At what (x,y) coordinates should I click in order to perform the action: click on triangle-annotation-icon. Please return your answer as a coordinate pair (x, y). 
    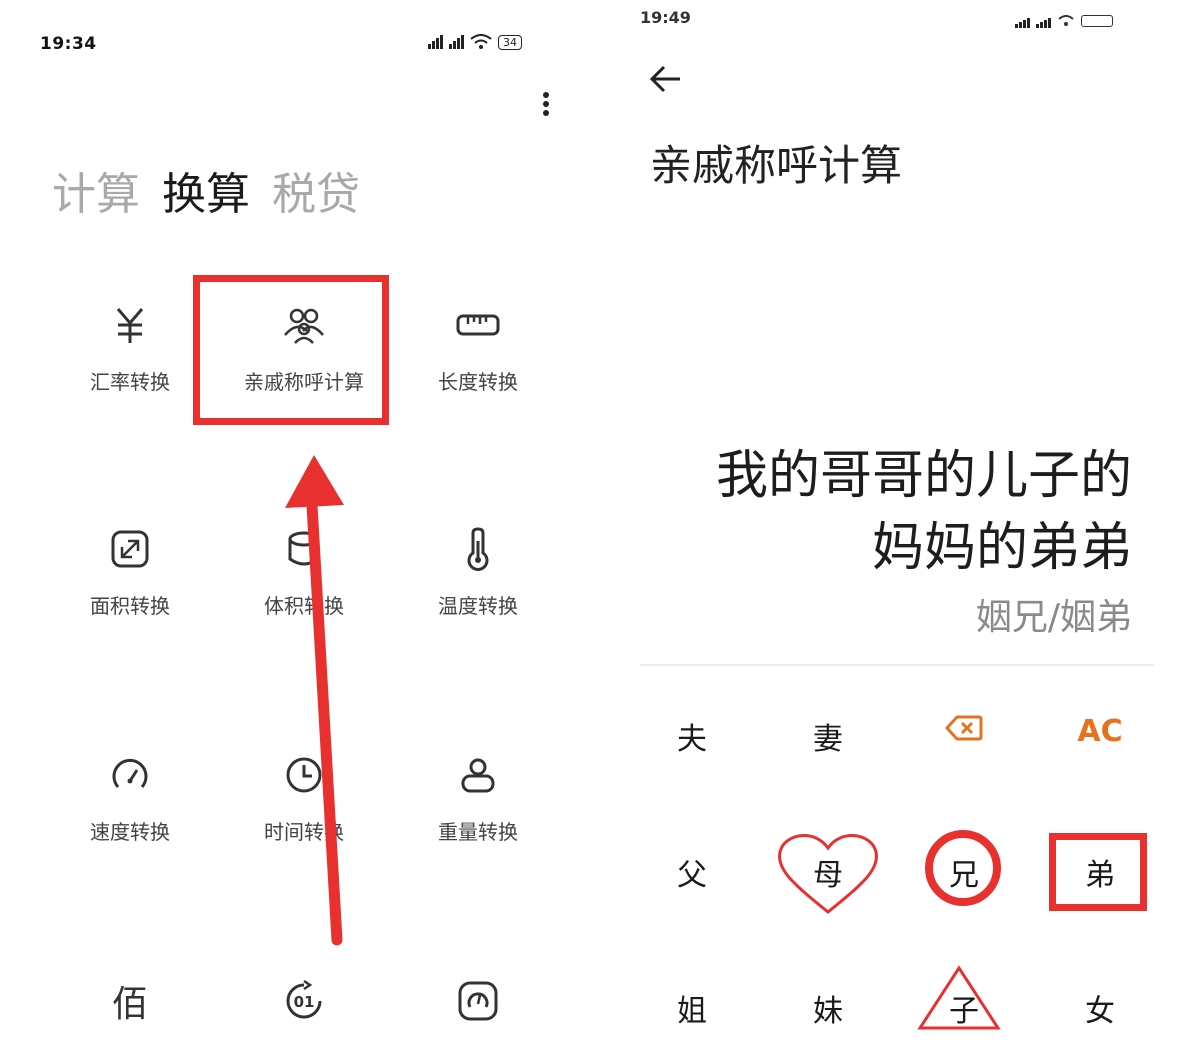
    Looking at the image, I should click on (959, 997).